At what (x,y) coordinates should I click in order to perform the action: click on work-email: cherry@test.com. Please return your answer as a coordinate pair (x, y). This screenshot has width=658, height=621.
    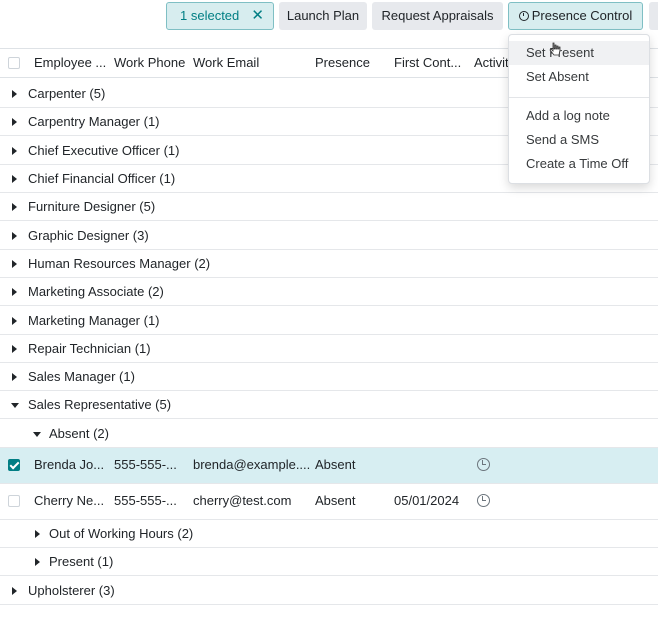
    Looking at the image, I should click on (242, 500).